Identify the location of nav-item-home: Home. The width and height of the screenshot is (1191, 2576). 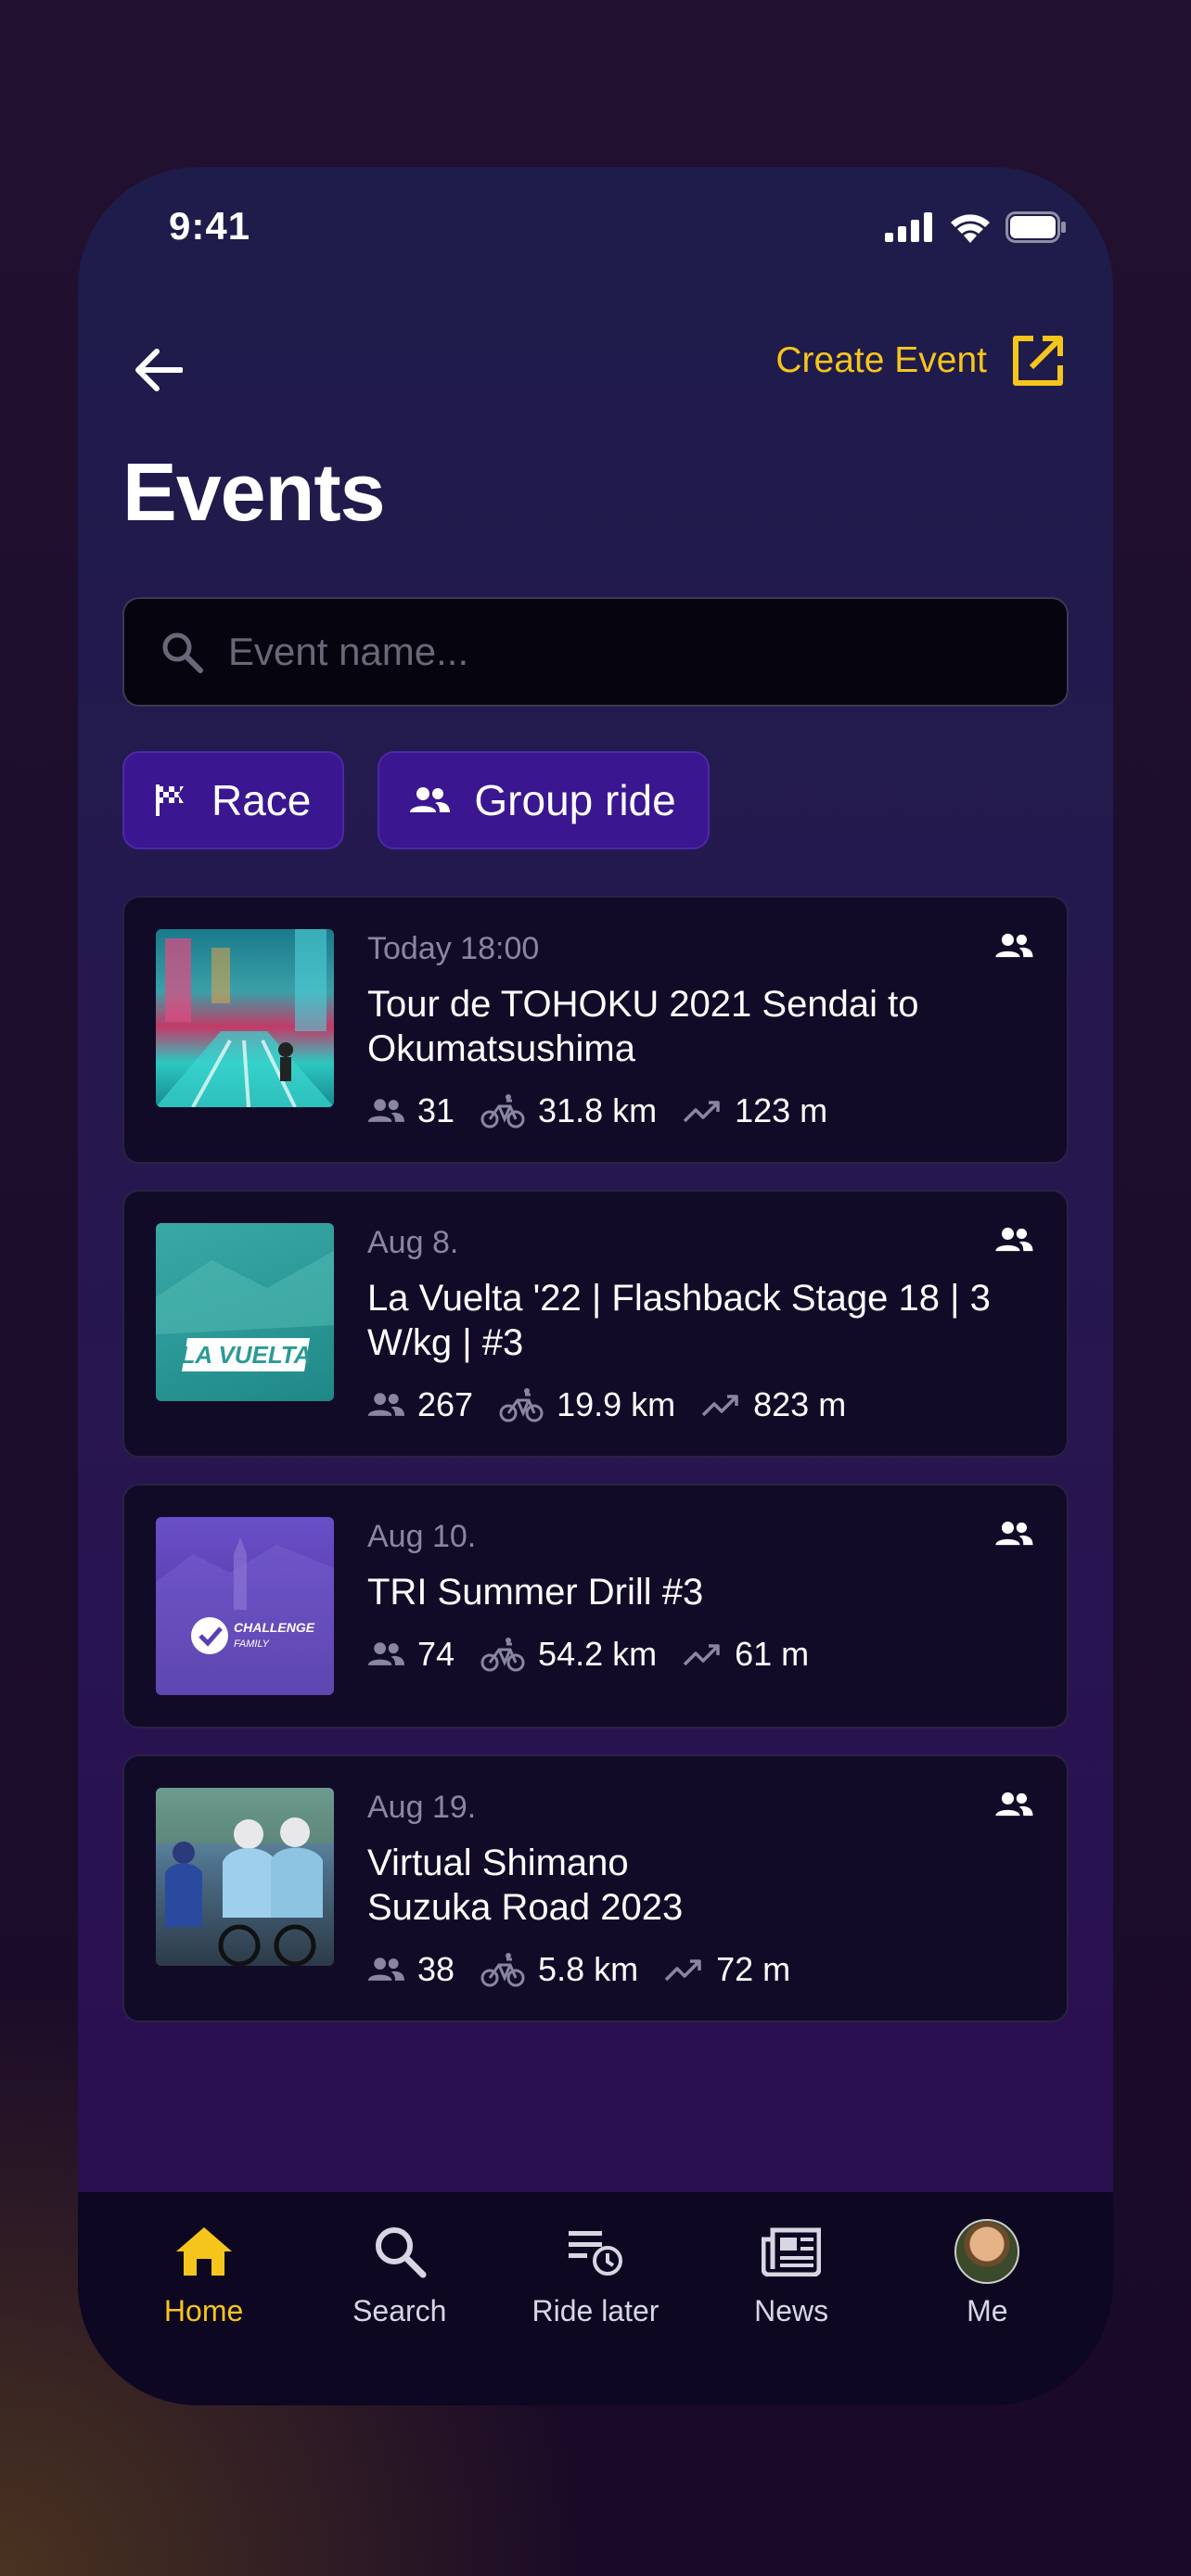
(204, 2299).